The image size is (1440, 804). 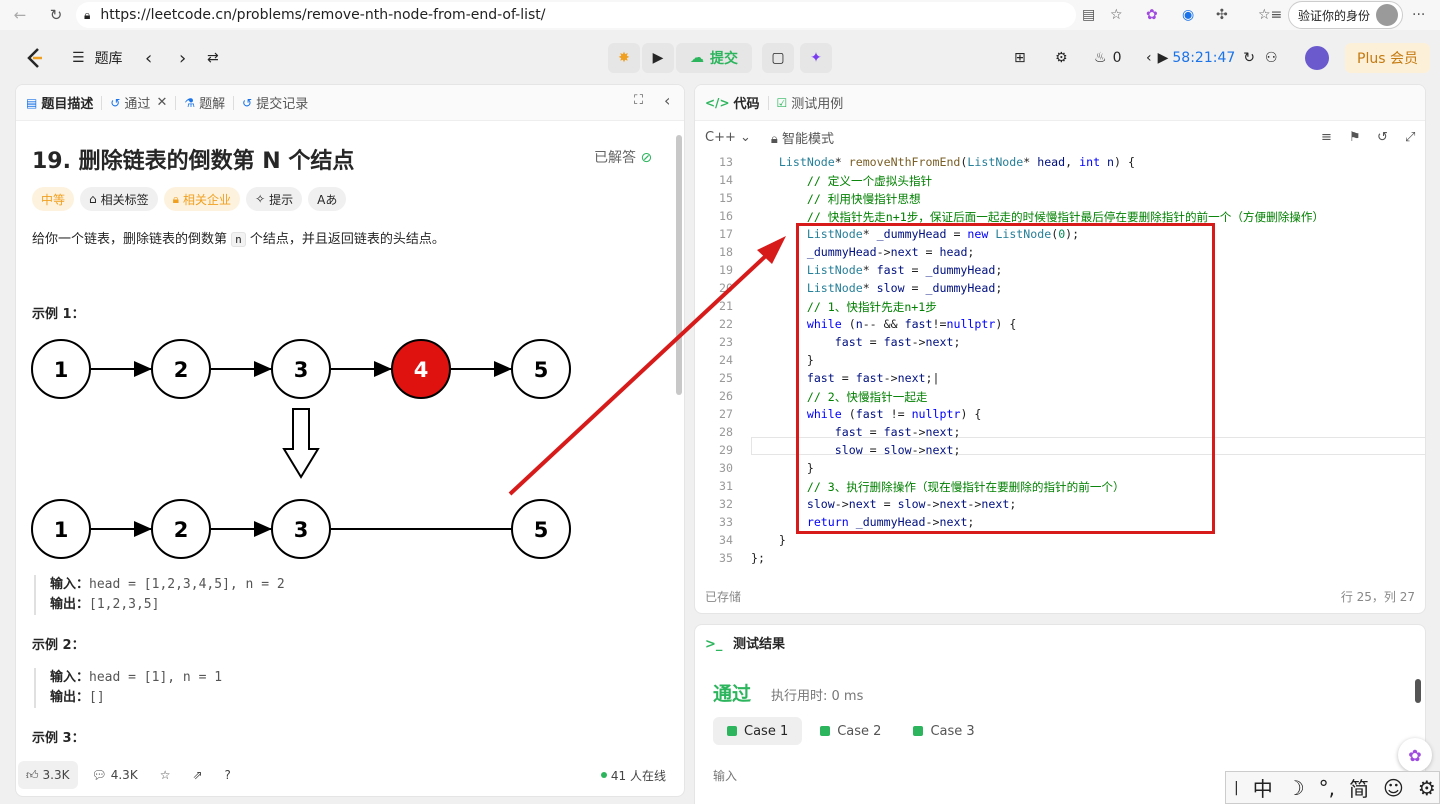 I want to click on tab-label: 题目描述, so click(x=67, y=104).